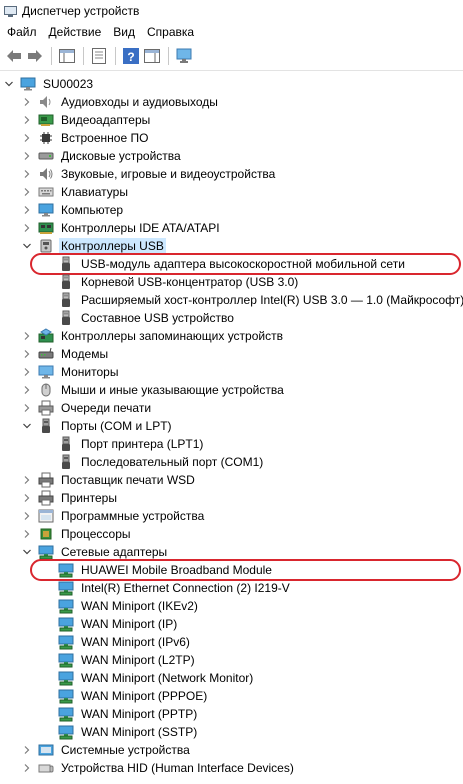  Describe the element at coordinates (167, 678) in the screenshot. I see `tree-device-label: WAN Miniport (Network Monitor)` at that location.